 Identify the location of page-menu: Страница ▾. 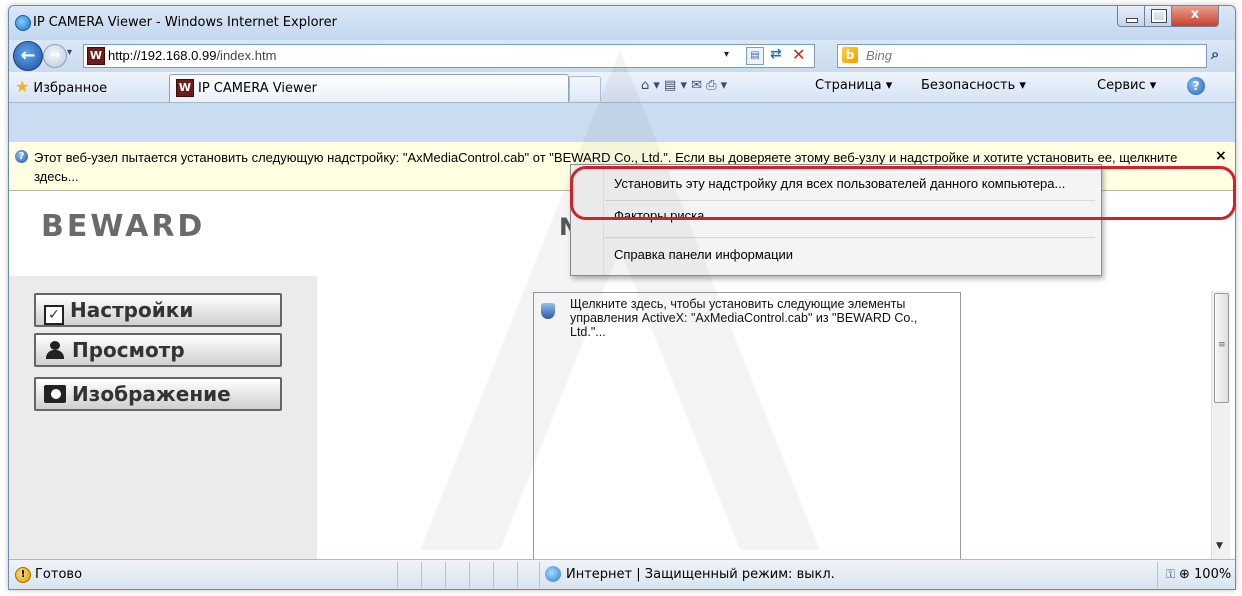
(853, 85).